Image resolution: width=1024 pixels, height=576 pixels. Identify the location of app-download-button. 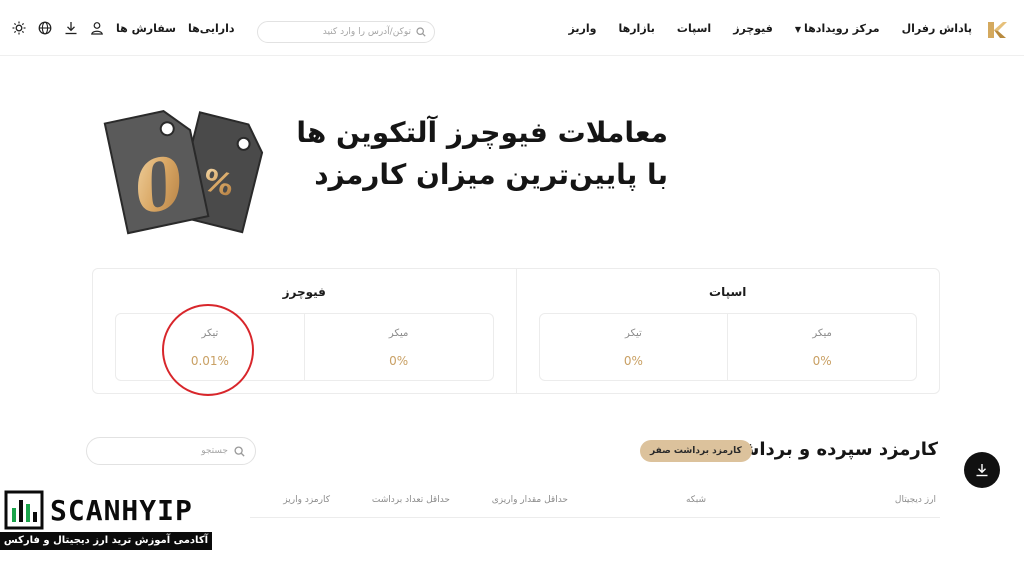
(982, 470).